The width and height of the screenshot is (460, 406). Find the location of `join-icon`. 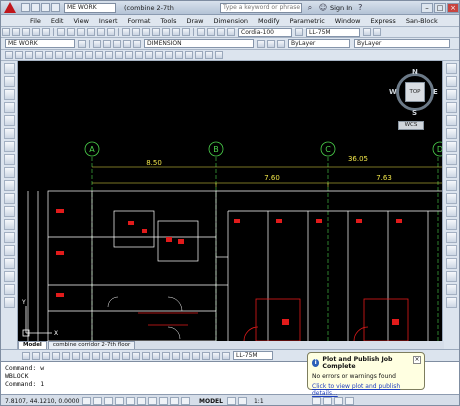

join-icon is located at coordinates (451, 224).